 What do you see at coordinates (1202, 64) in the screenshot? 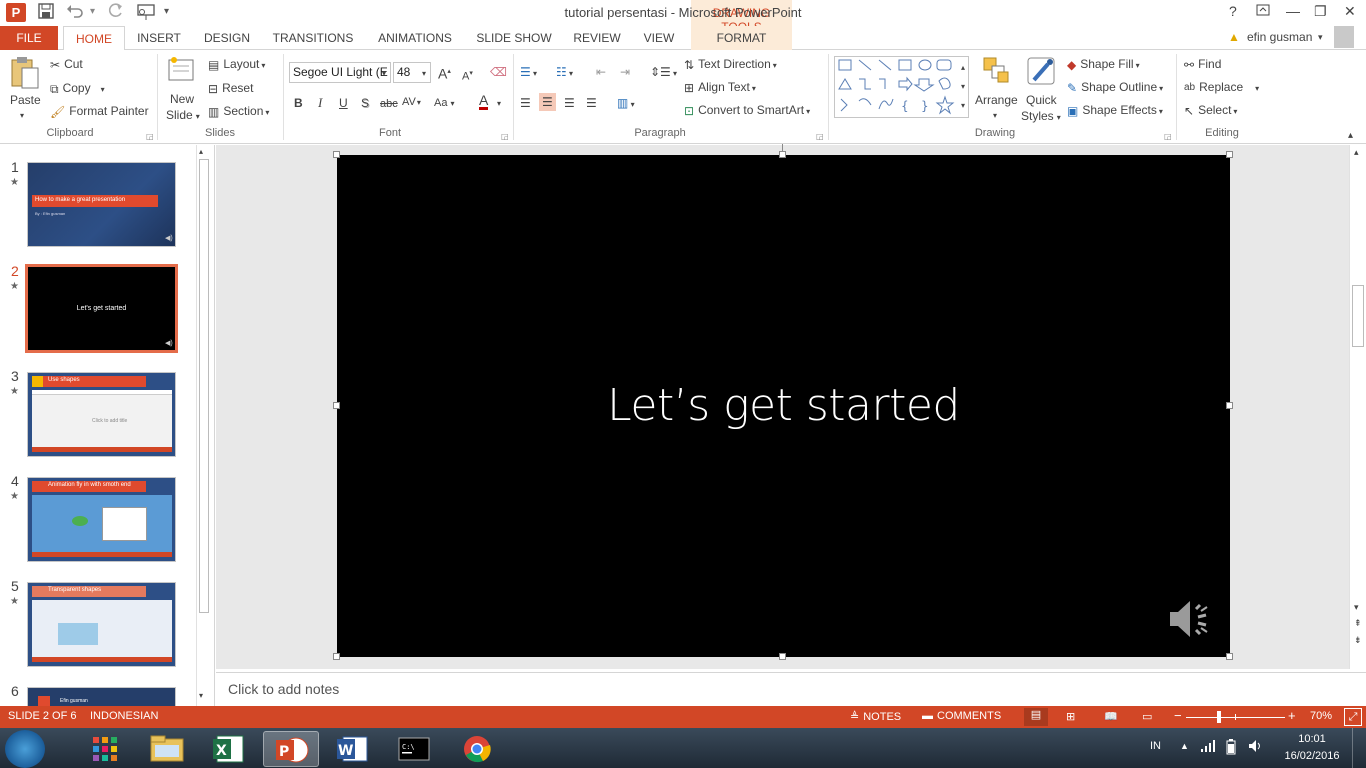
I see `find-button: ⚯ Find` at bounding box center [1202, 64].